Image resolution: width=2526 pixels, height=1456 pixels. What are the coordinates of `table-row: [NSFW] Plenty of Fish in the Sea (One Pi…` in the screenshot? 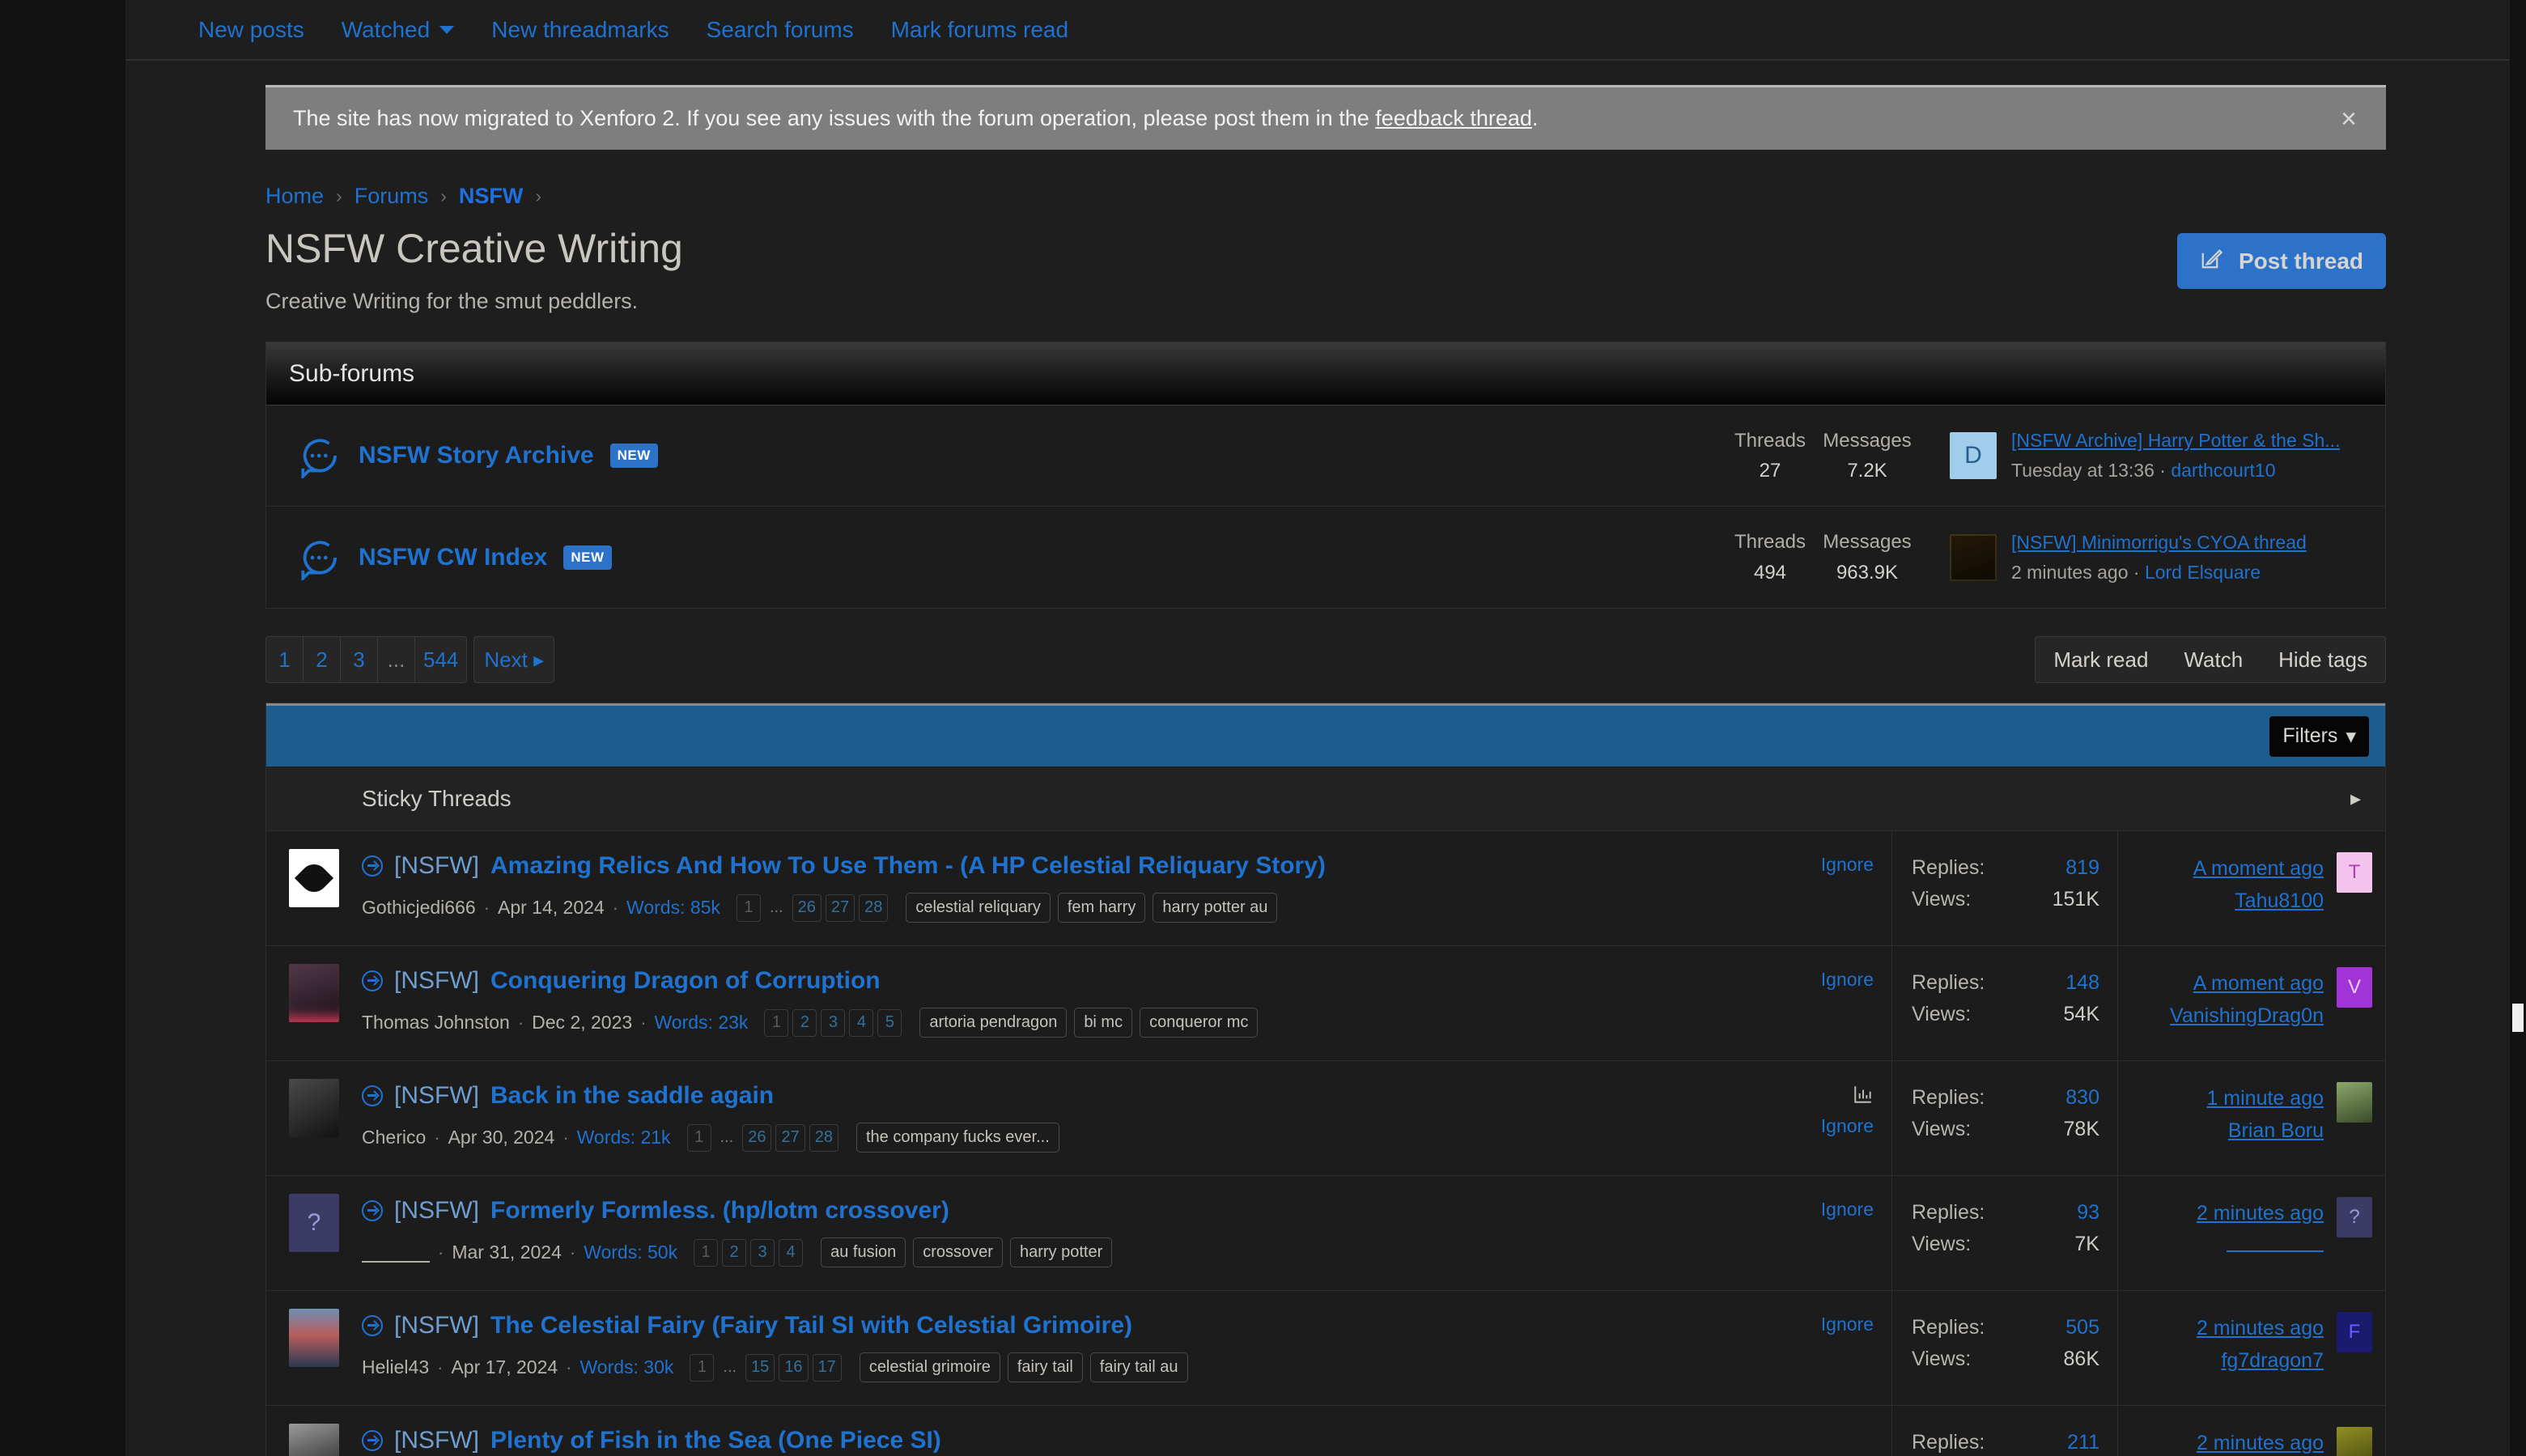 It's located at (1326, 1431).